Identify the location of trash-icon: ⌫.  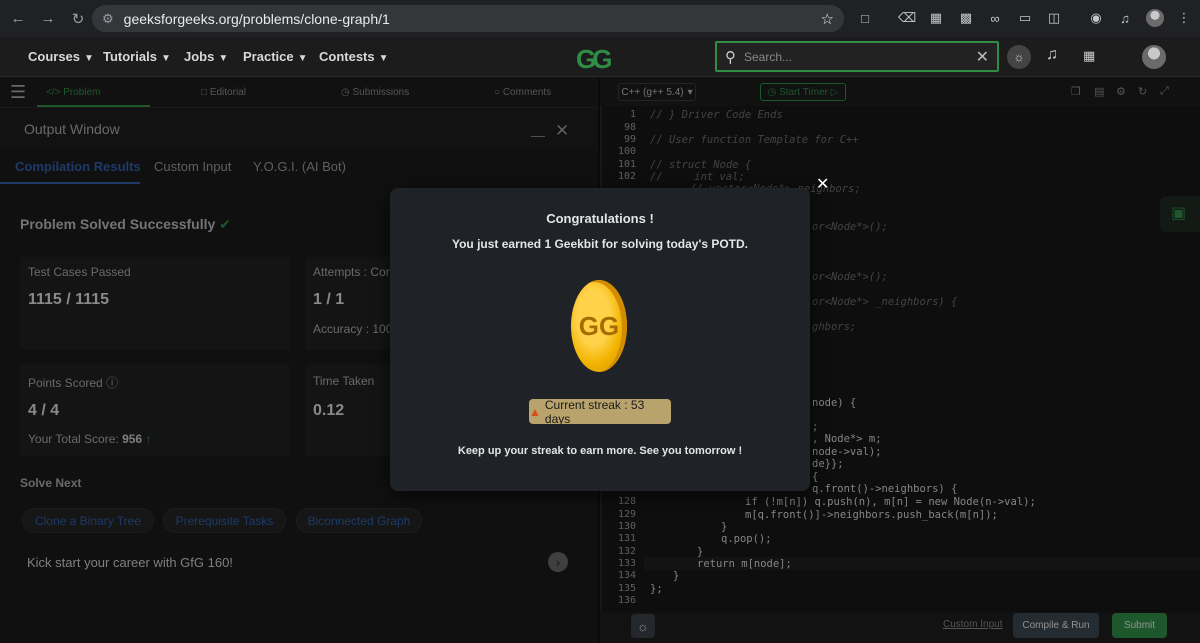
(907, 18).